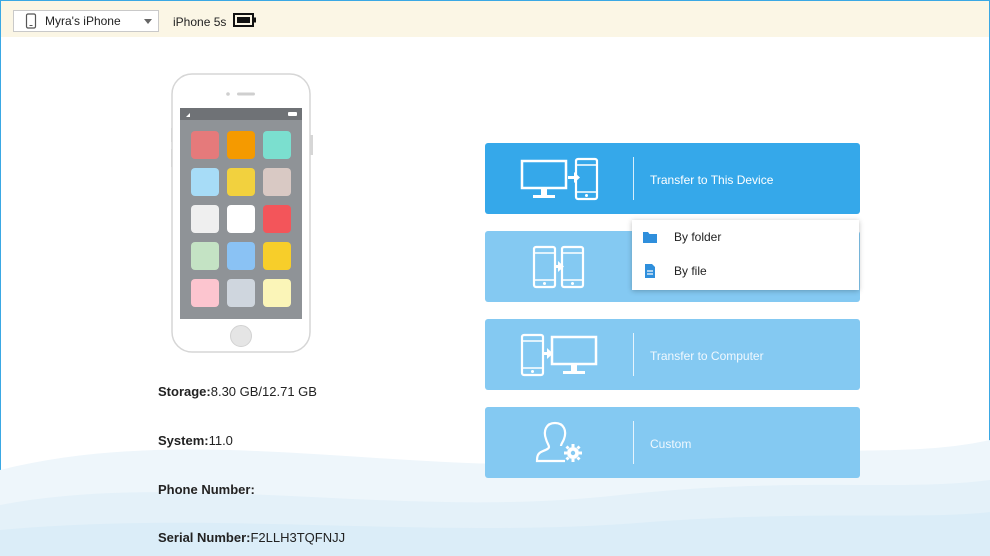 Image resolution: width=990 pixels, height=556 pixels. I want to click on transfer-to-device-button: Transfer to This Device, so click(672, 178).